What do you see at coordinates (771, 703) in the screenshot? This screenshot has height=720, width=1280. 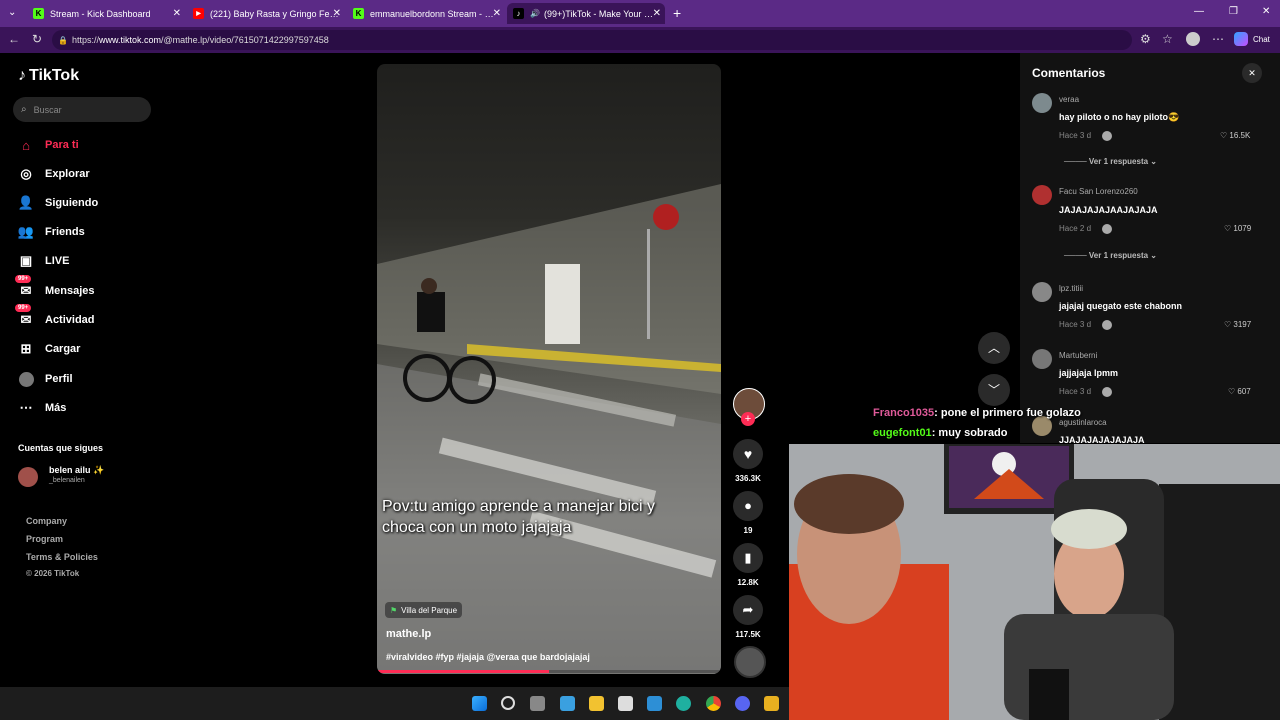 I see `app-icon` at bounding box center [771, 703].